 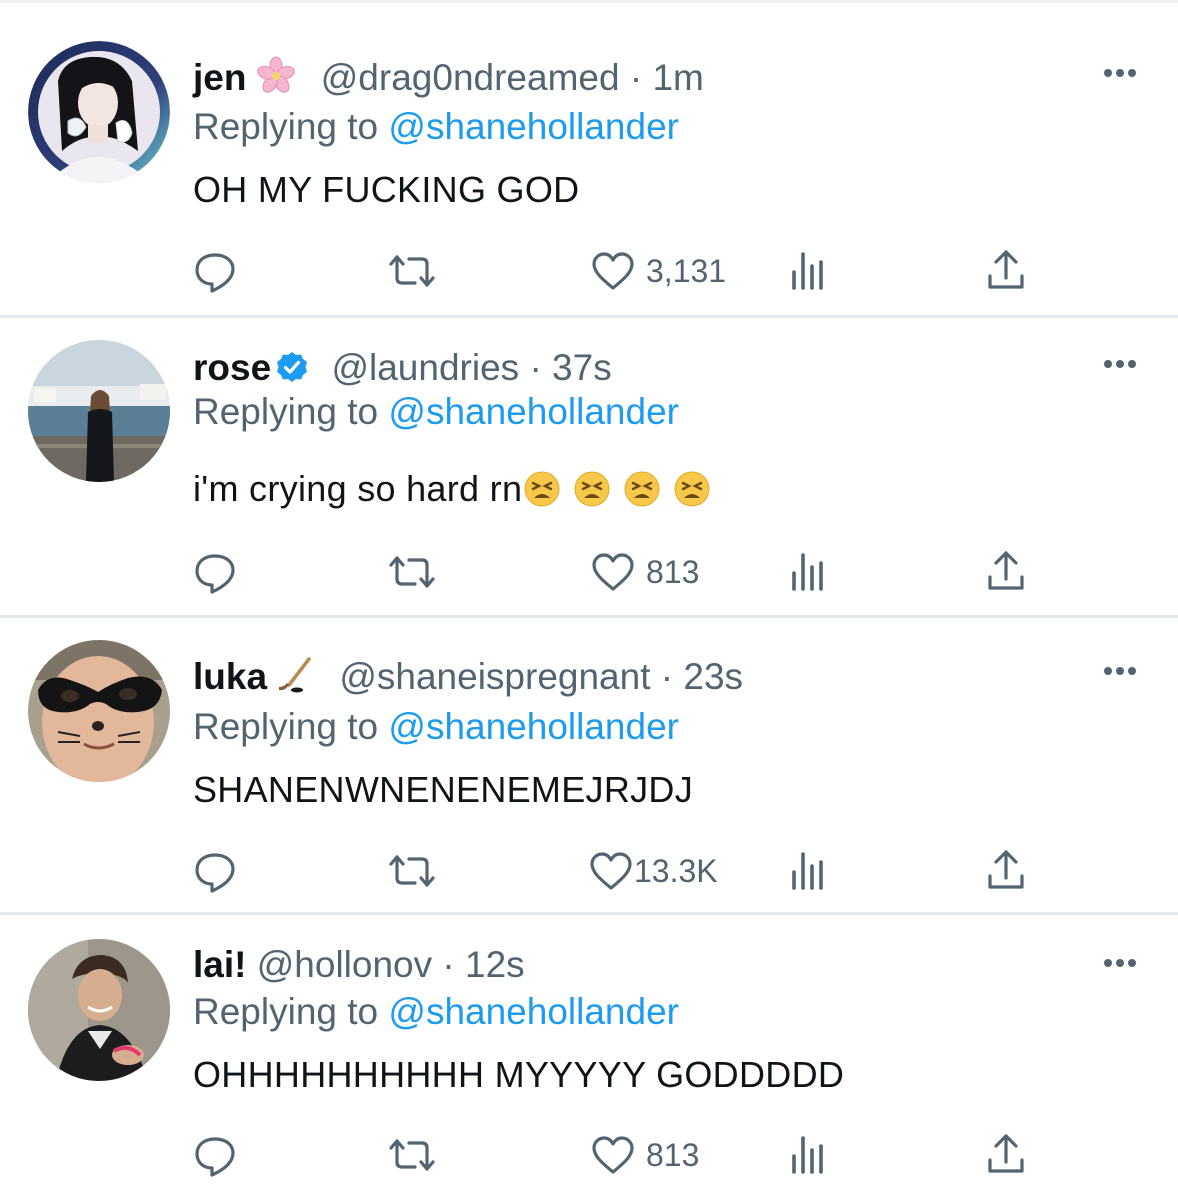 I want to click on tweet-header: rose @laundries · 37s, so click(x=402, y=368).